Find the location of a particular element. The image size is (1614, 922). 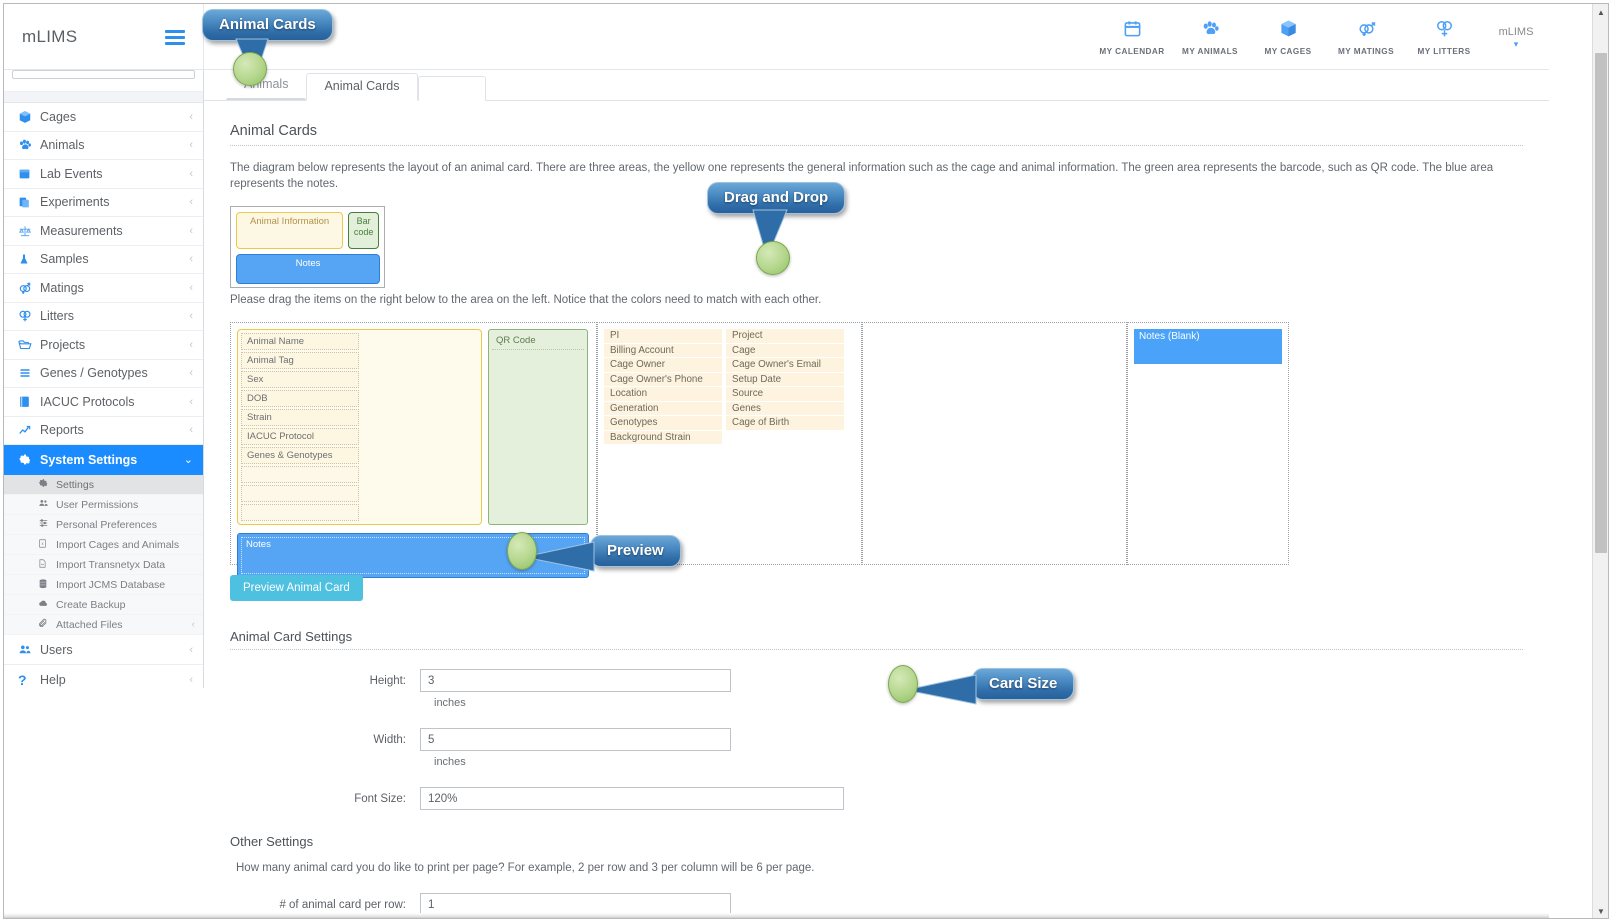

palette-item: Location is located at coordinates (663, 394).